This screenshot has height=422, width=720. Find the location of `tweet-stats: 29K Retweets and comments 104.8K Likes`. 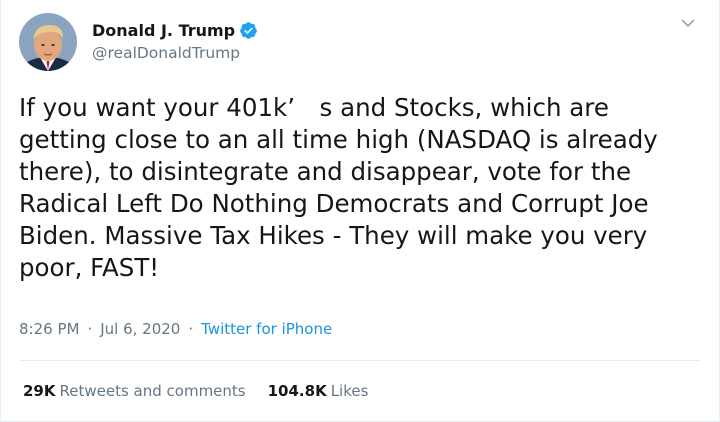

tweet-stats: 29K Retweets and comments 104.8K Likes is located at coordinates (195, 391).